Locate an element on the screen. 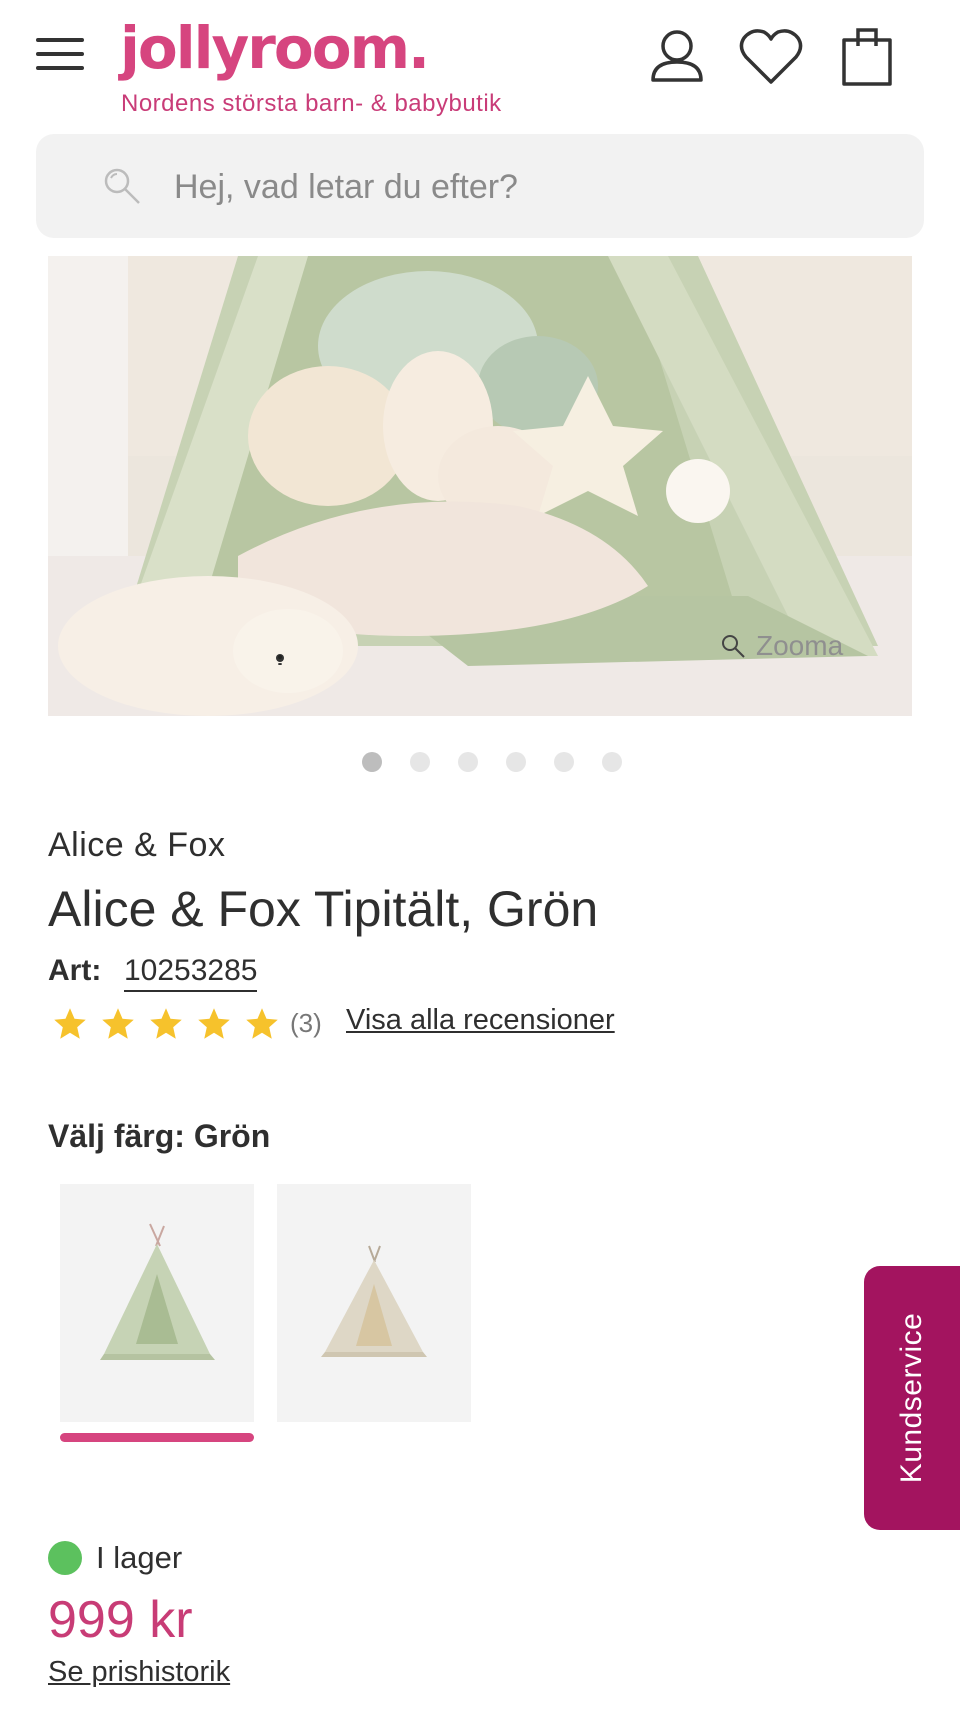 The height and width of the screenshot is (1711, 960). color-selector-label: Välj färg: Grön is located at coordinates (159, 1136).